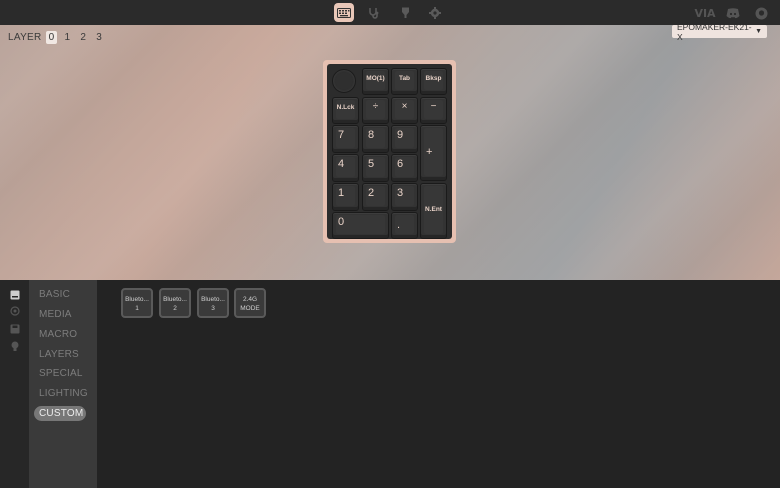  Describe the element at coordinates (374, 12) in the screenshot. I see `stethoscope-icon` at that location.